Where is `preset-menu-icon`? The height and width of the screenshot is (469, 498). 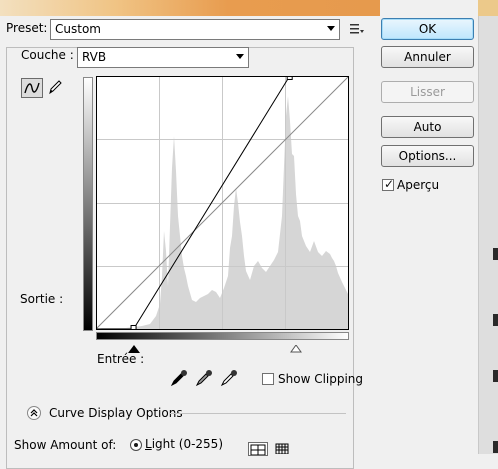 preset-menu-icon is located at coordinates (357, 29).